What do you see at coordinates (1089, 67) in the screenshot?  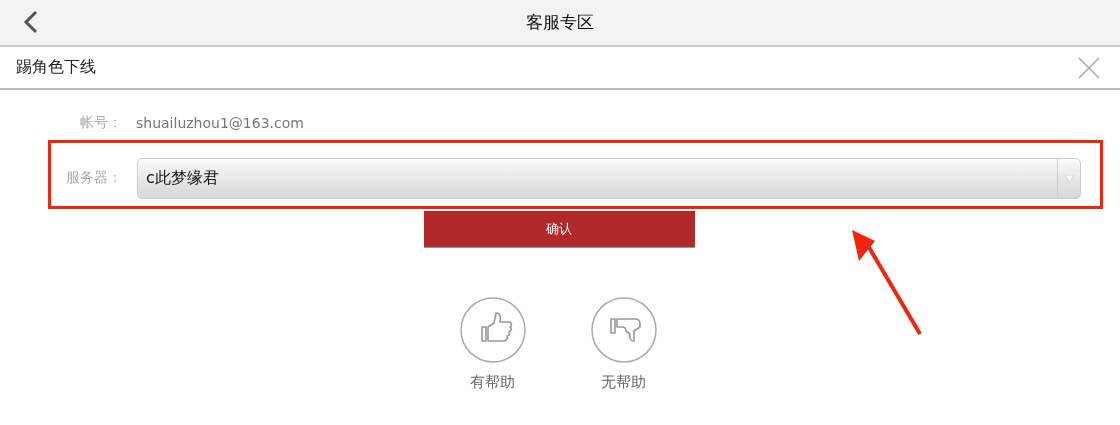 I see `close-icon` at bounding box center [1089, 67].